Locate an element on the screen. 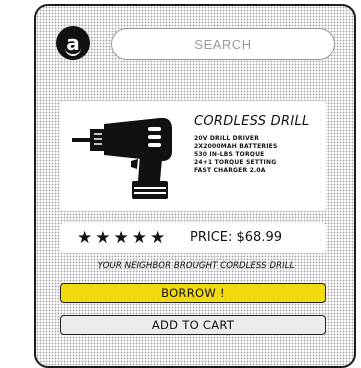 Image resolution: width=361 pixels, height=368 pixels. price-card: ★★★★★ PRICE: $68.99 is located at coordinates (193, 238).